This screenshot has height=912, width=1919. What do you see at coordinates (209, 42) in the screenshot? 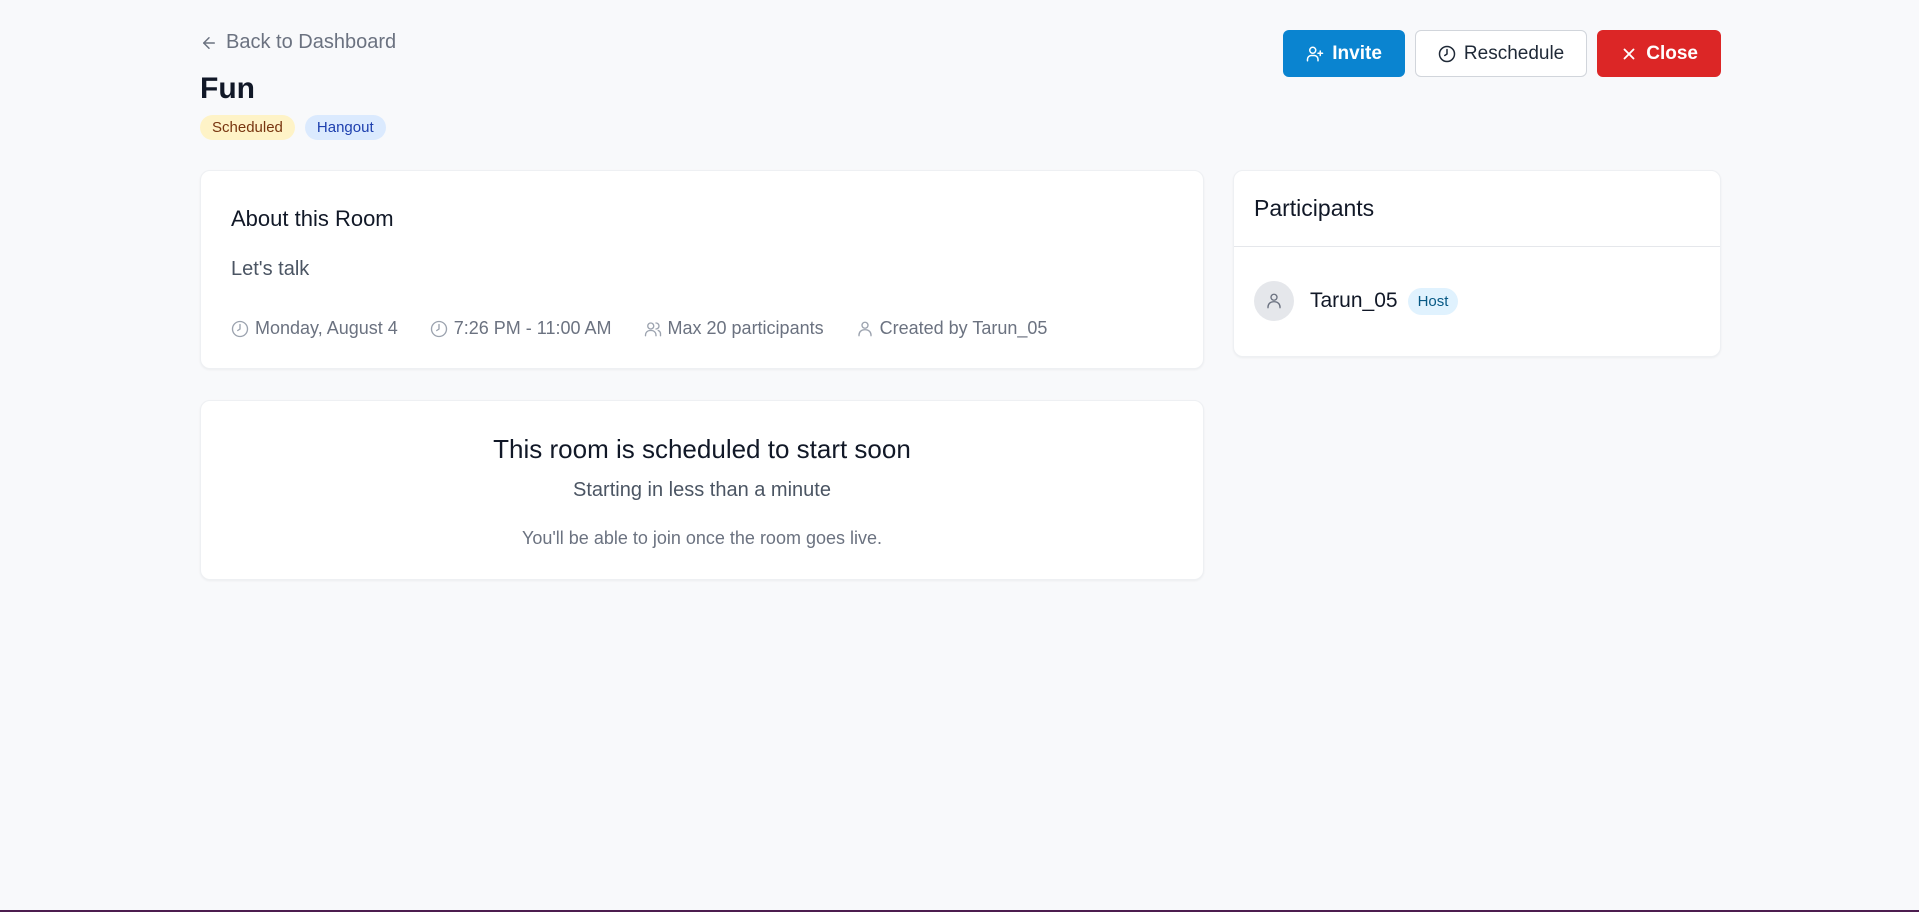
I see `arrow-left-icon` at bounding box center [209, 42].